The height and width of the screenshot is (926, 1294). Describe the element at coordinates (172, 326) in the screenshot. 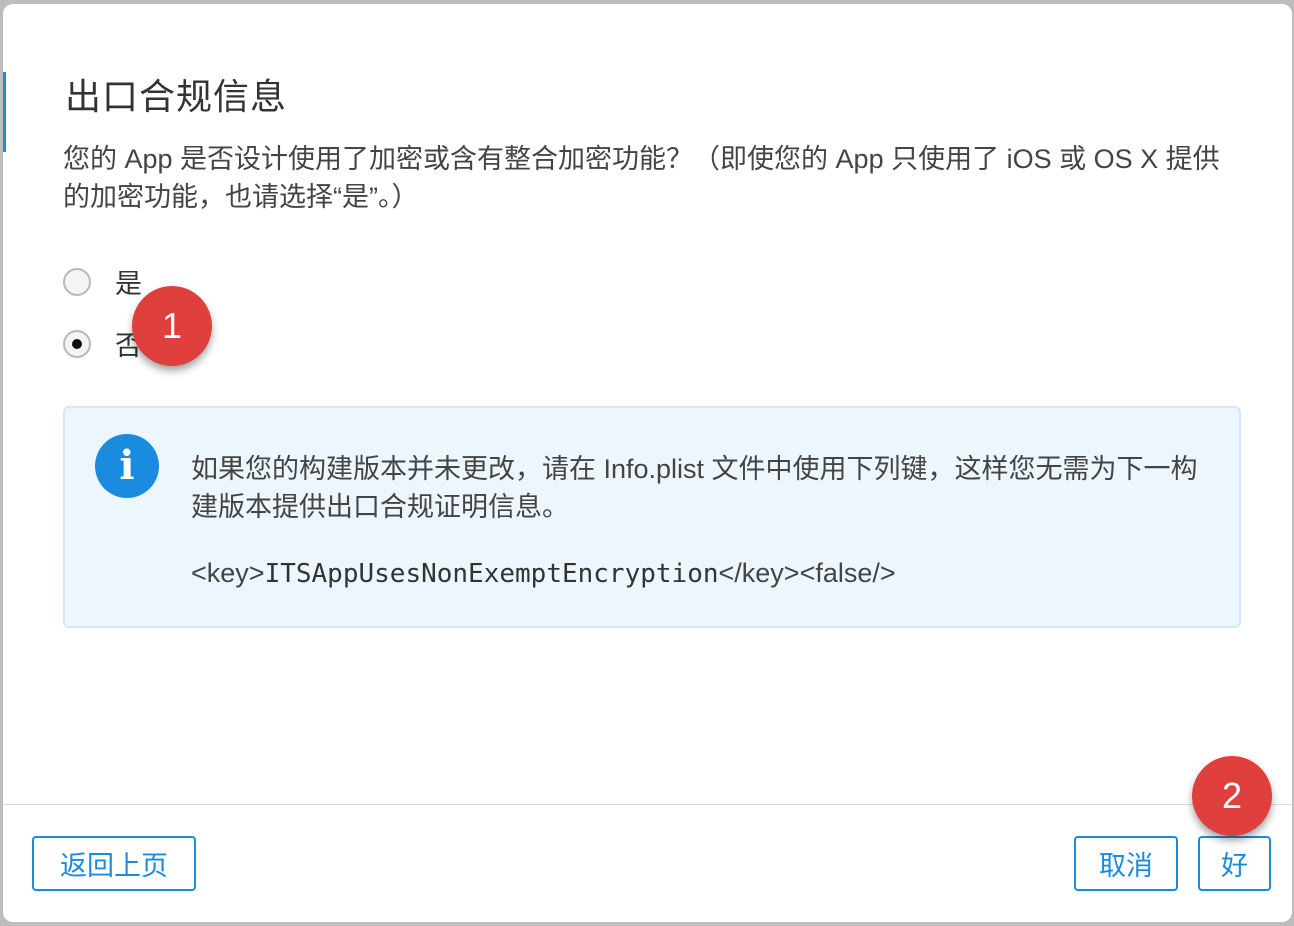

I see `step-marker-1: 1` at that location.